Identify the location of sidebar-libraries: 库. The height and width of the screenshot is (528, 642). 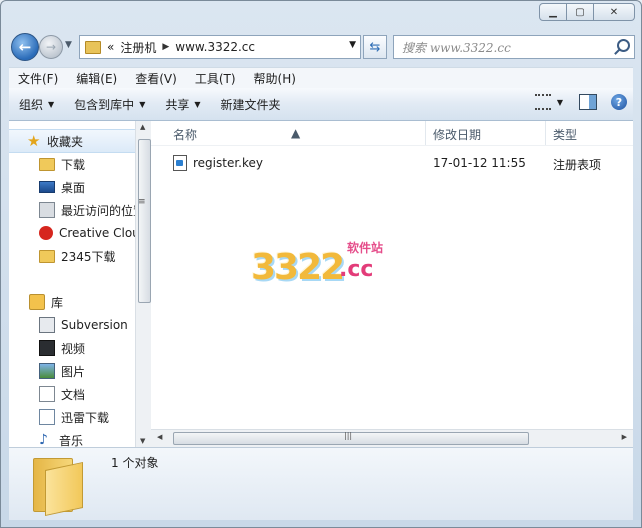
(36, 302).